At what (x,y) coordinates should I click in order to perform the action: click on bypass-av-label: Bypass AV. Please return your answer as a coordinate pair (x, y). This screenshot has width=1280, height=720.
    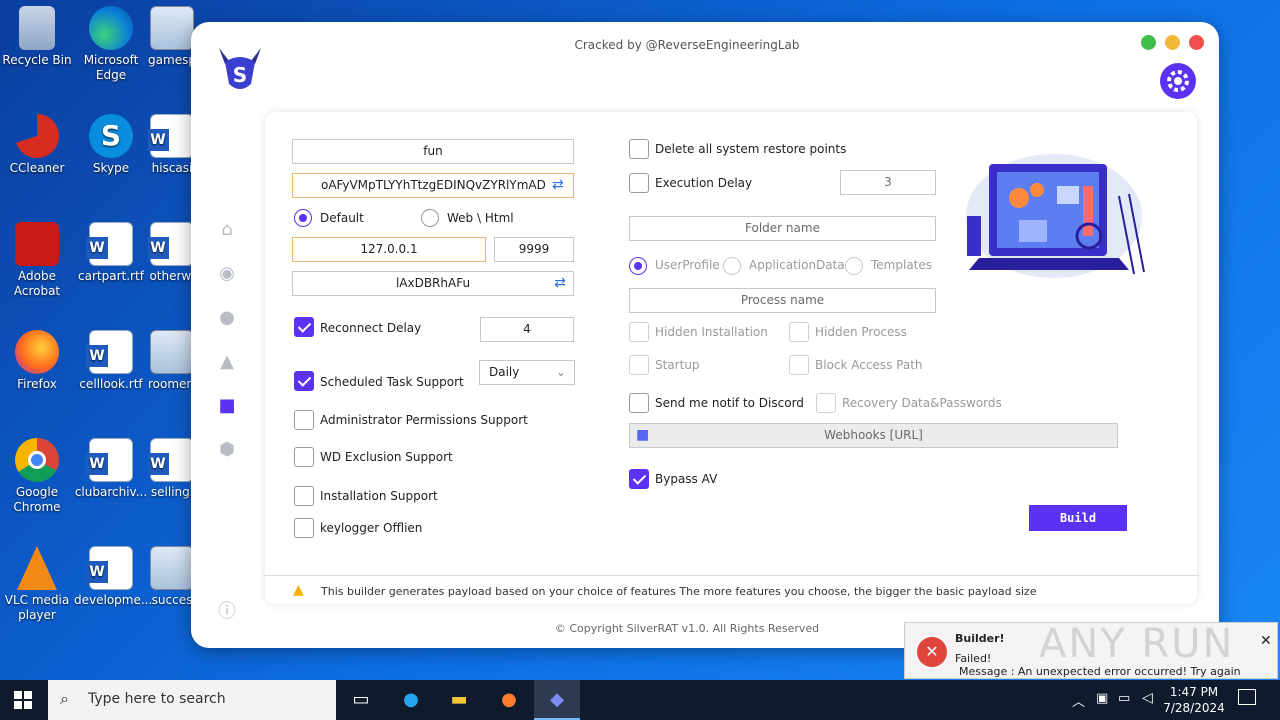
    Looking at the image, I should click on (686, 479).